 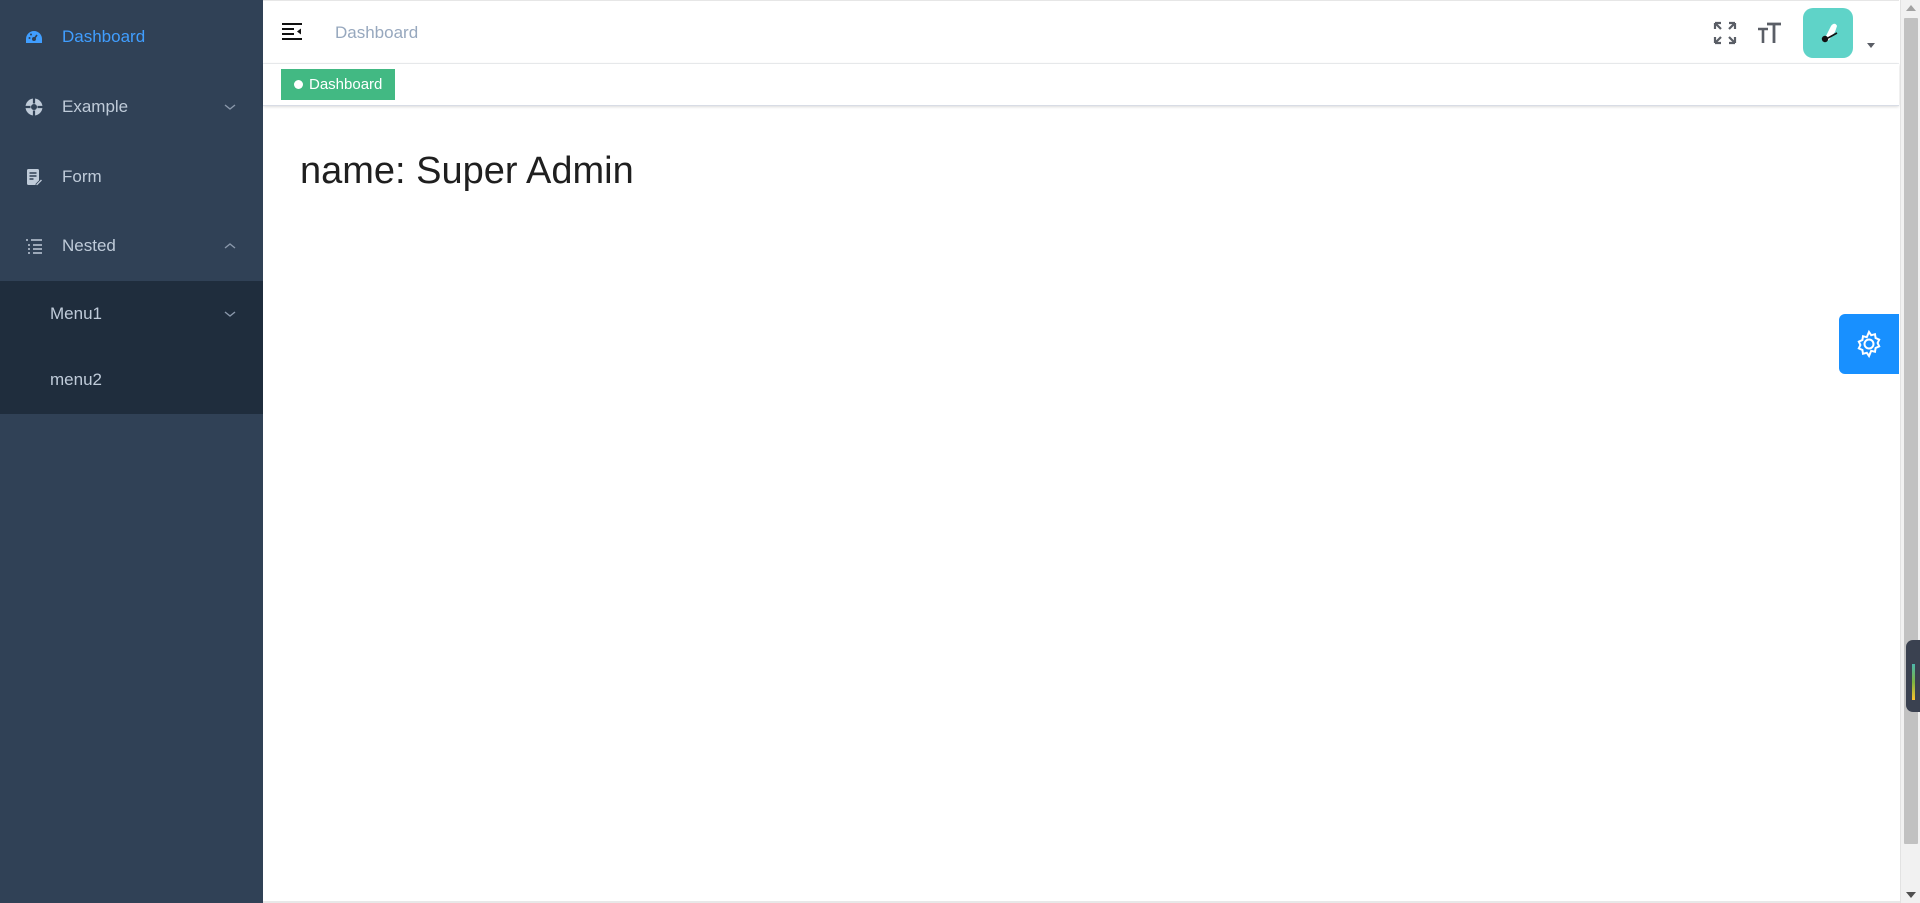 I want to click on tag-label: Dashboard, so click(x=346, y=84).